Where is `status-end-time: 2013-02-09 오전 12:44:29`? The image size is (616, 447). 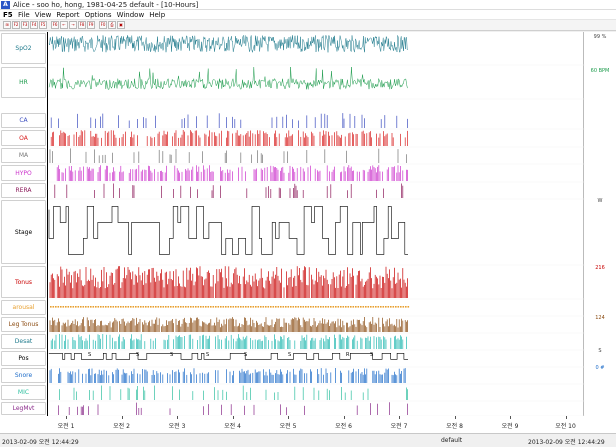
status-end-time: 2013-02-09 오전 12:44:29 is located at coordinates (566, 442).